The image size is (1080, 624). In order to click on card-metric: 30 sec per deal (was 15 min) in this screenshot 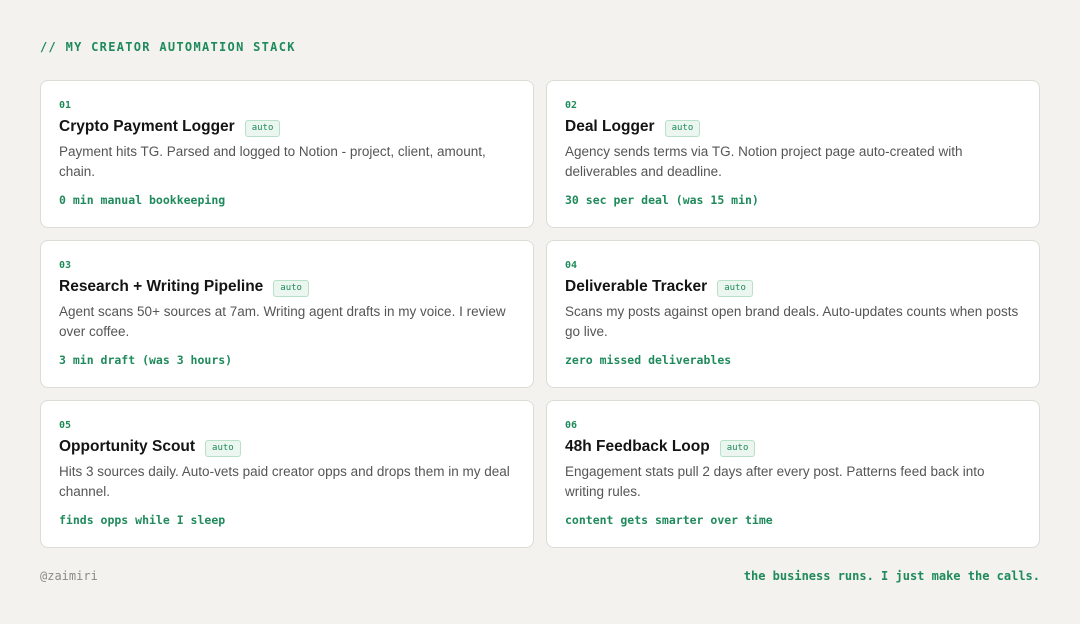, I will do `click(662, 200)`.